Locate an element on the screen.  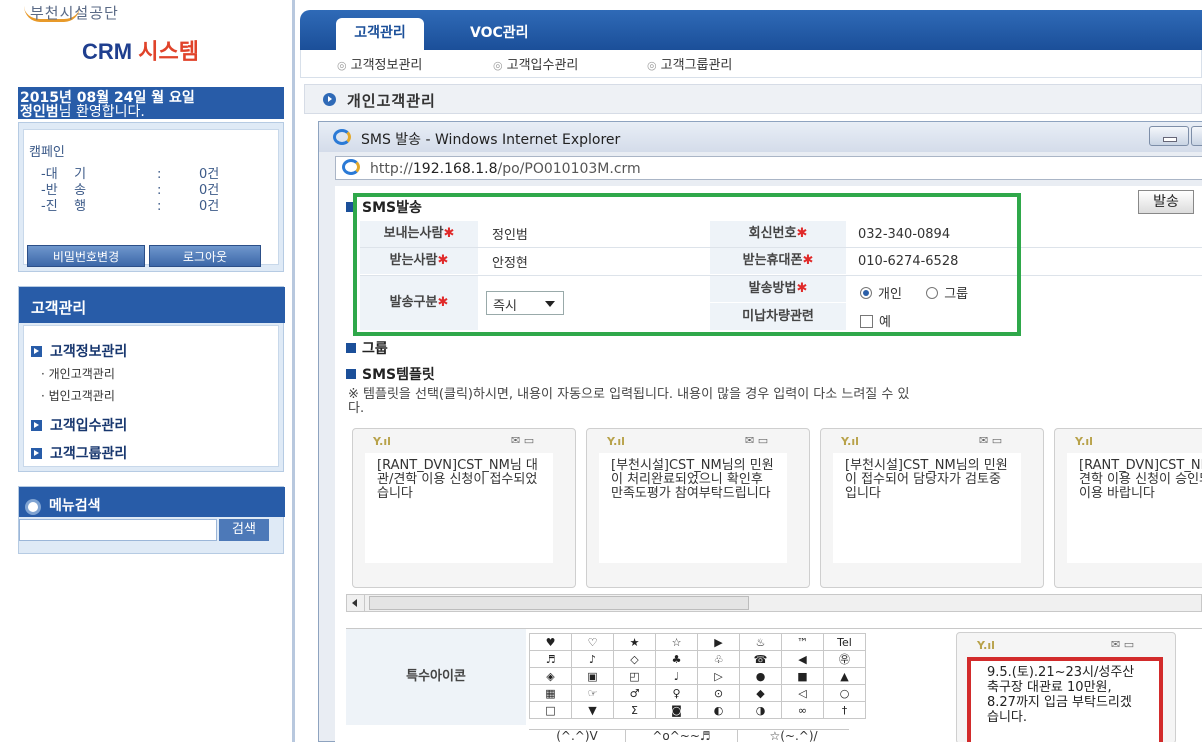
special-icon-label: 특수아이콘 is located at coordinates (436, 677).